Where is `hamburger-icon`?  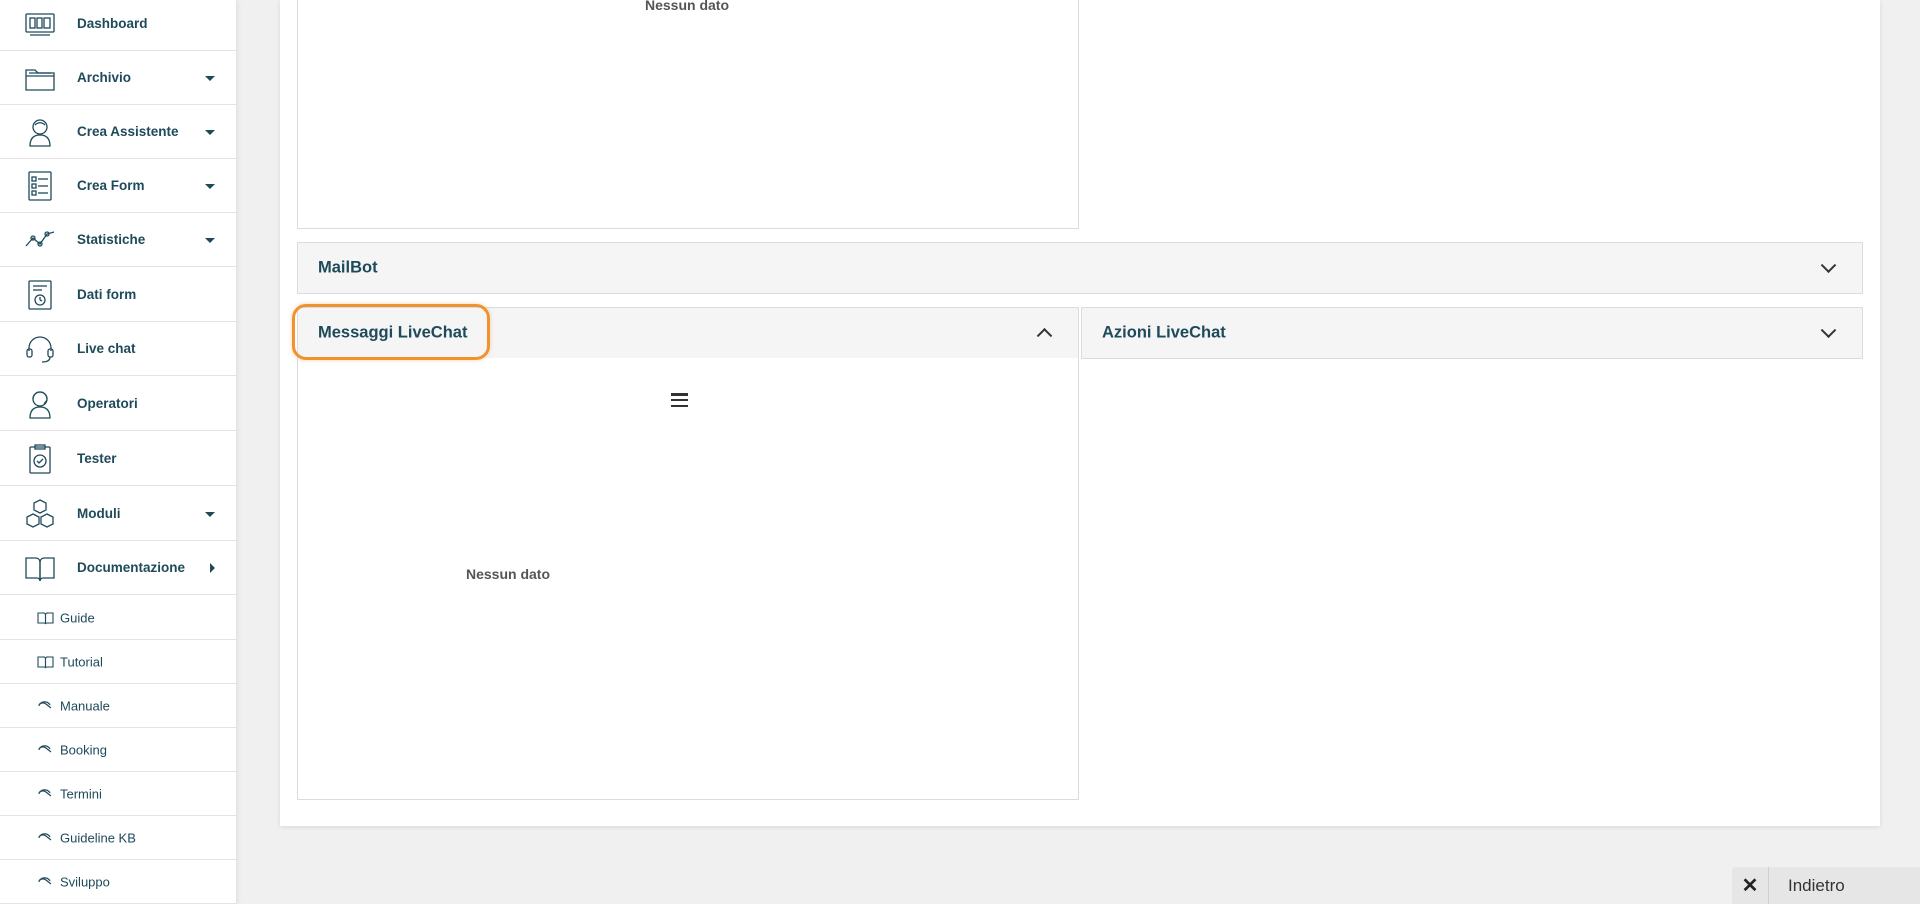 hamburger-icon is located at coordinates (679, 400).